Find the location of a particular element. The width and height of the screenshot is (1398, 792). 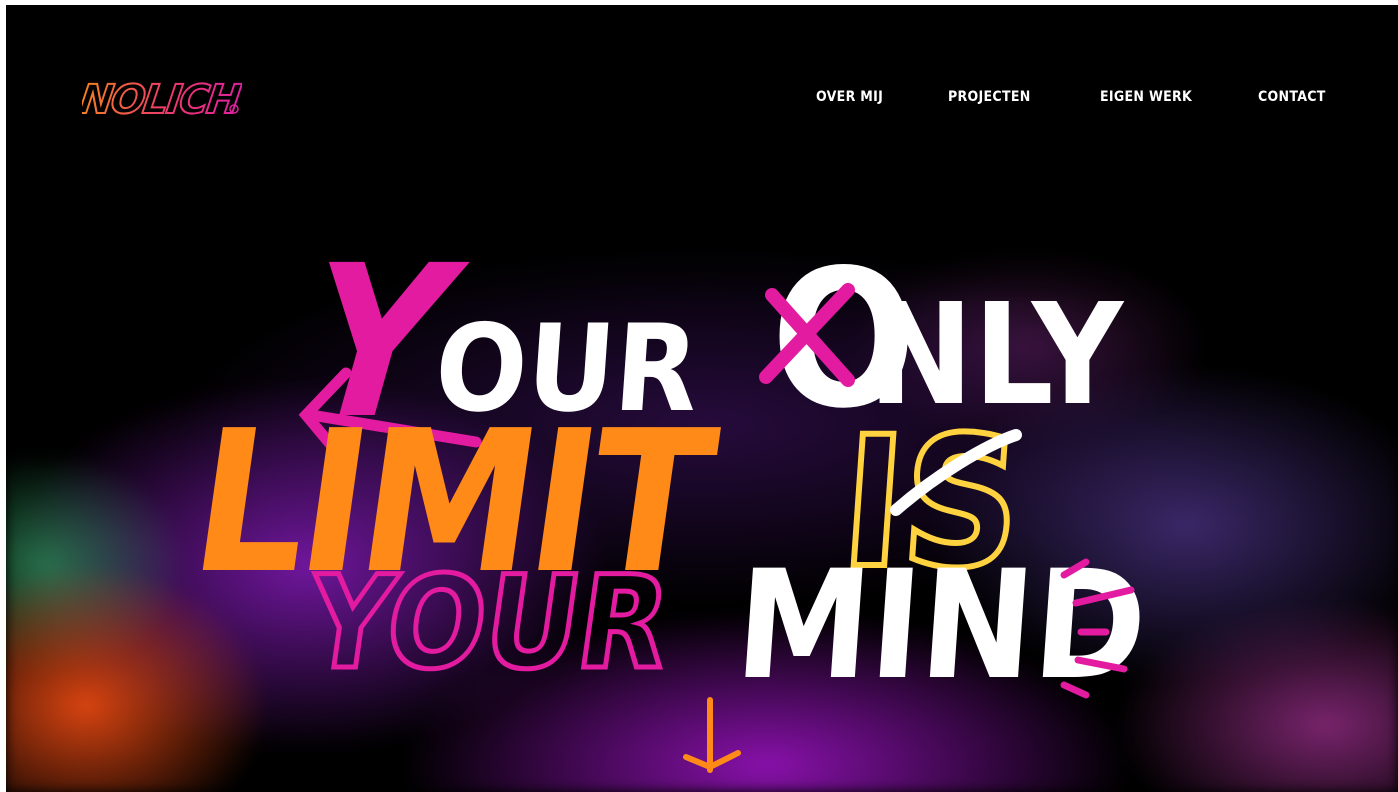

hero-word-mind: MIND is located at coordinates (941, 626).